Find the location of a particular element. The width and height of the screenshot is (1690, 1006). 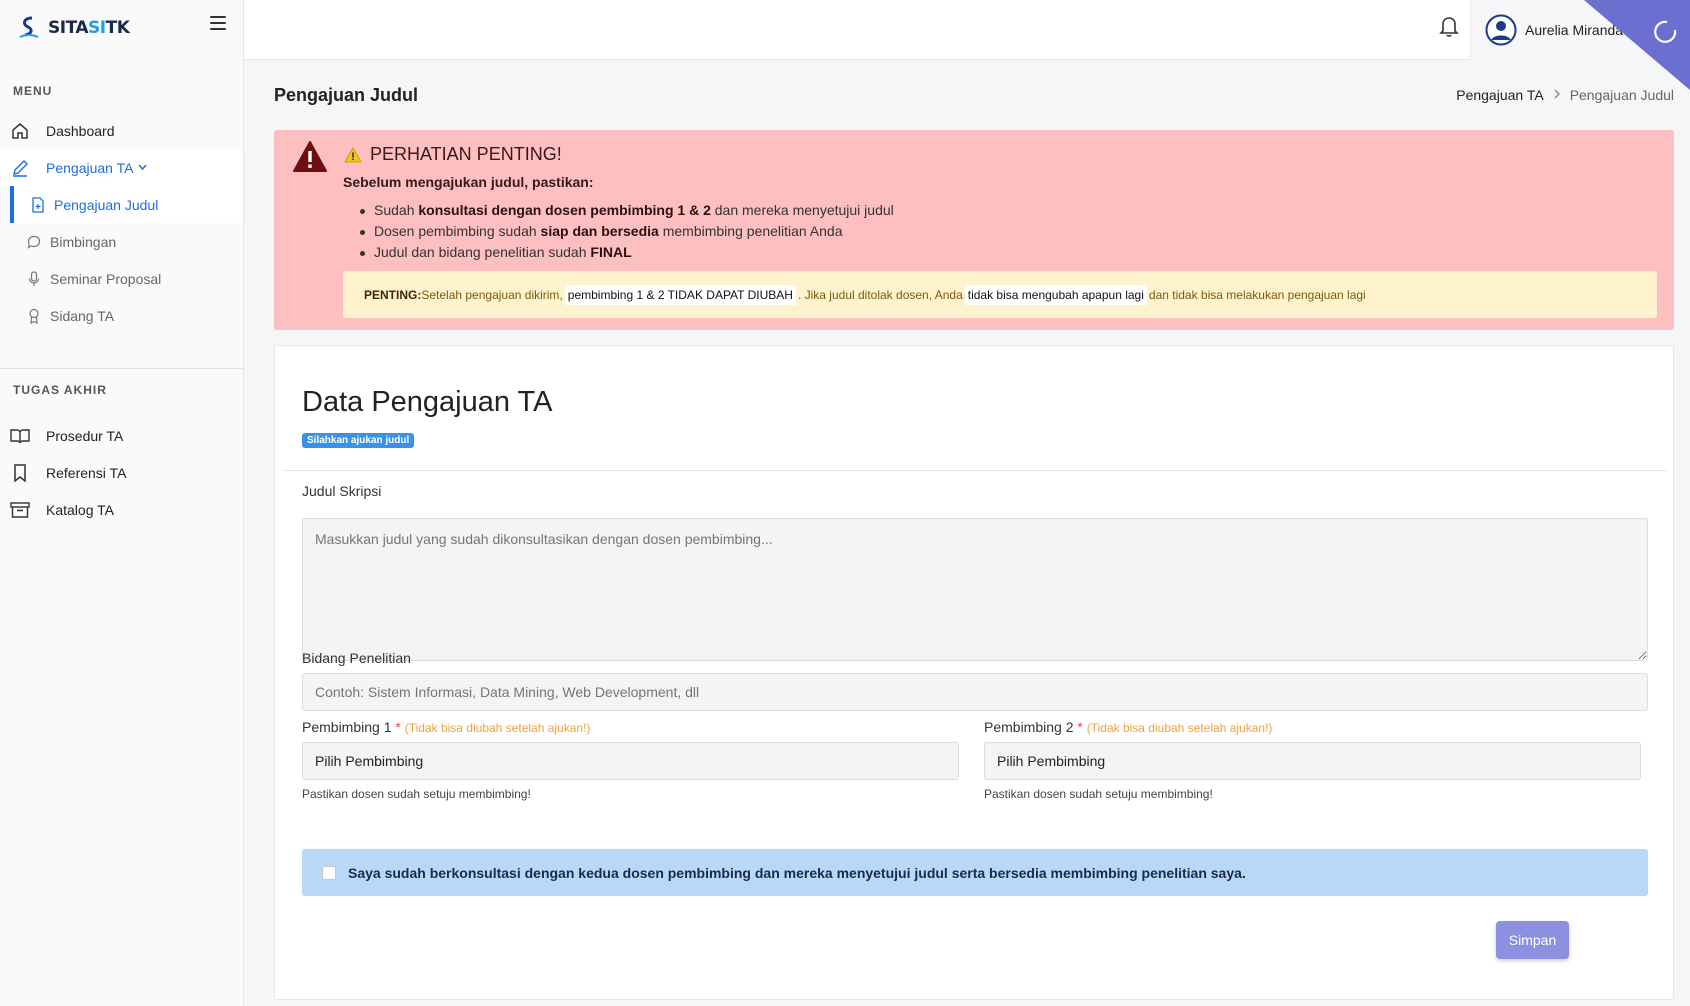

sidebar-item-label: Dashboard is located at coordinates (80, 130).